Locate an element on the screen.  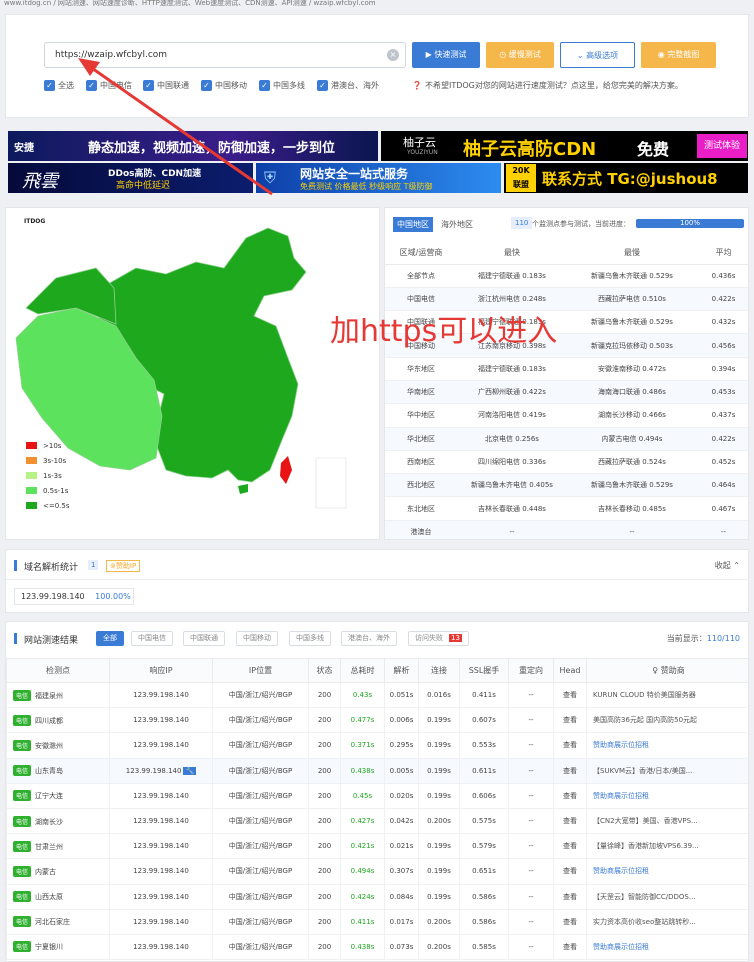
tab-unicom: 中国联通 is located at coordinates (204, 638).